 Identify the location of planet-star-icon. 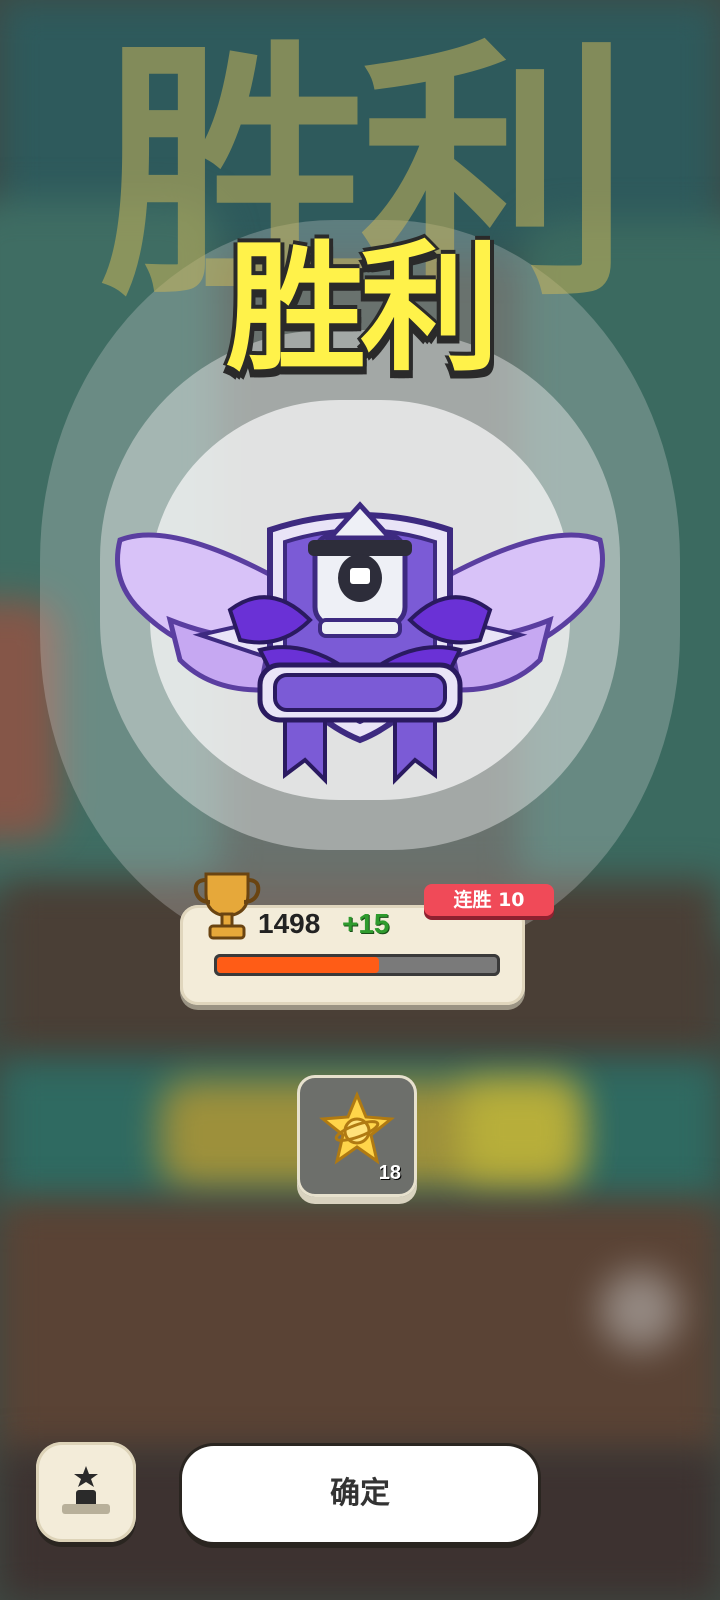
(357, 1128).